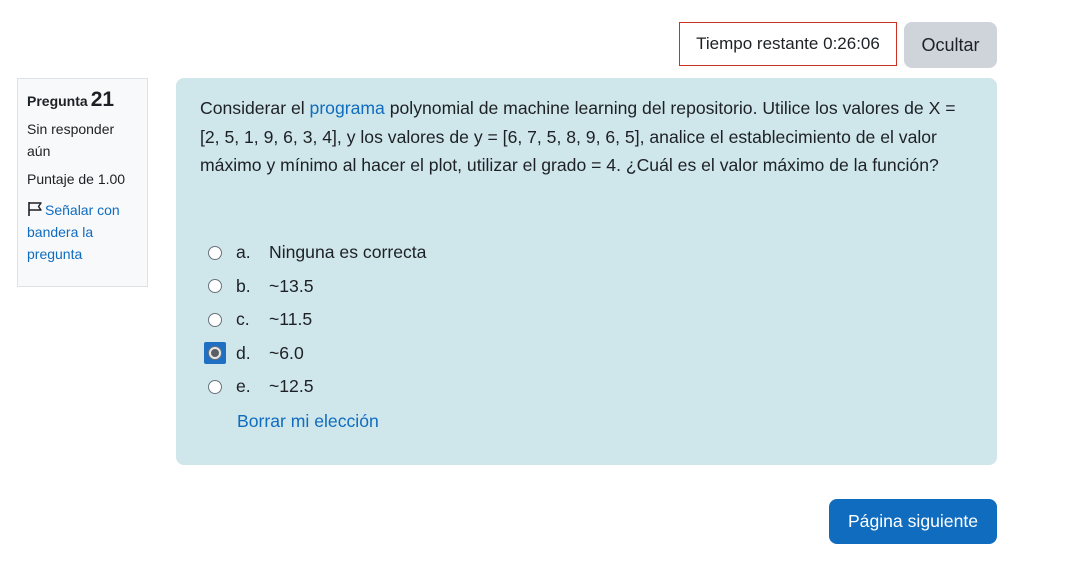  What do you see at coordinates (308, 421) in the screenshot?
I see `clear-choice-link: Borrar mi elección` at bounding box center [308, 421].